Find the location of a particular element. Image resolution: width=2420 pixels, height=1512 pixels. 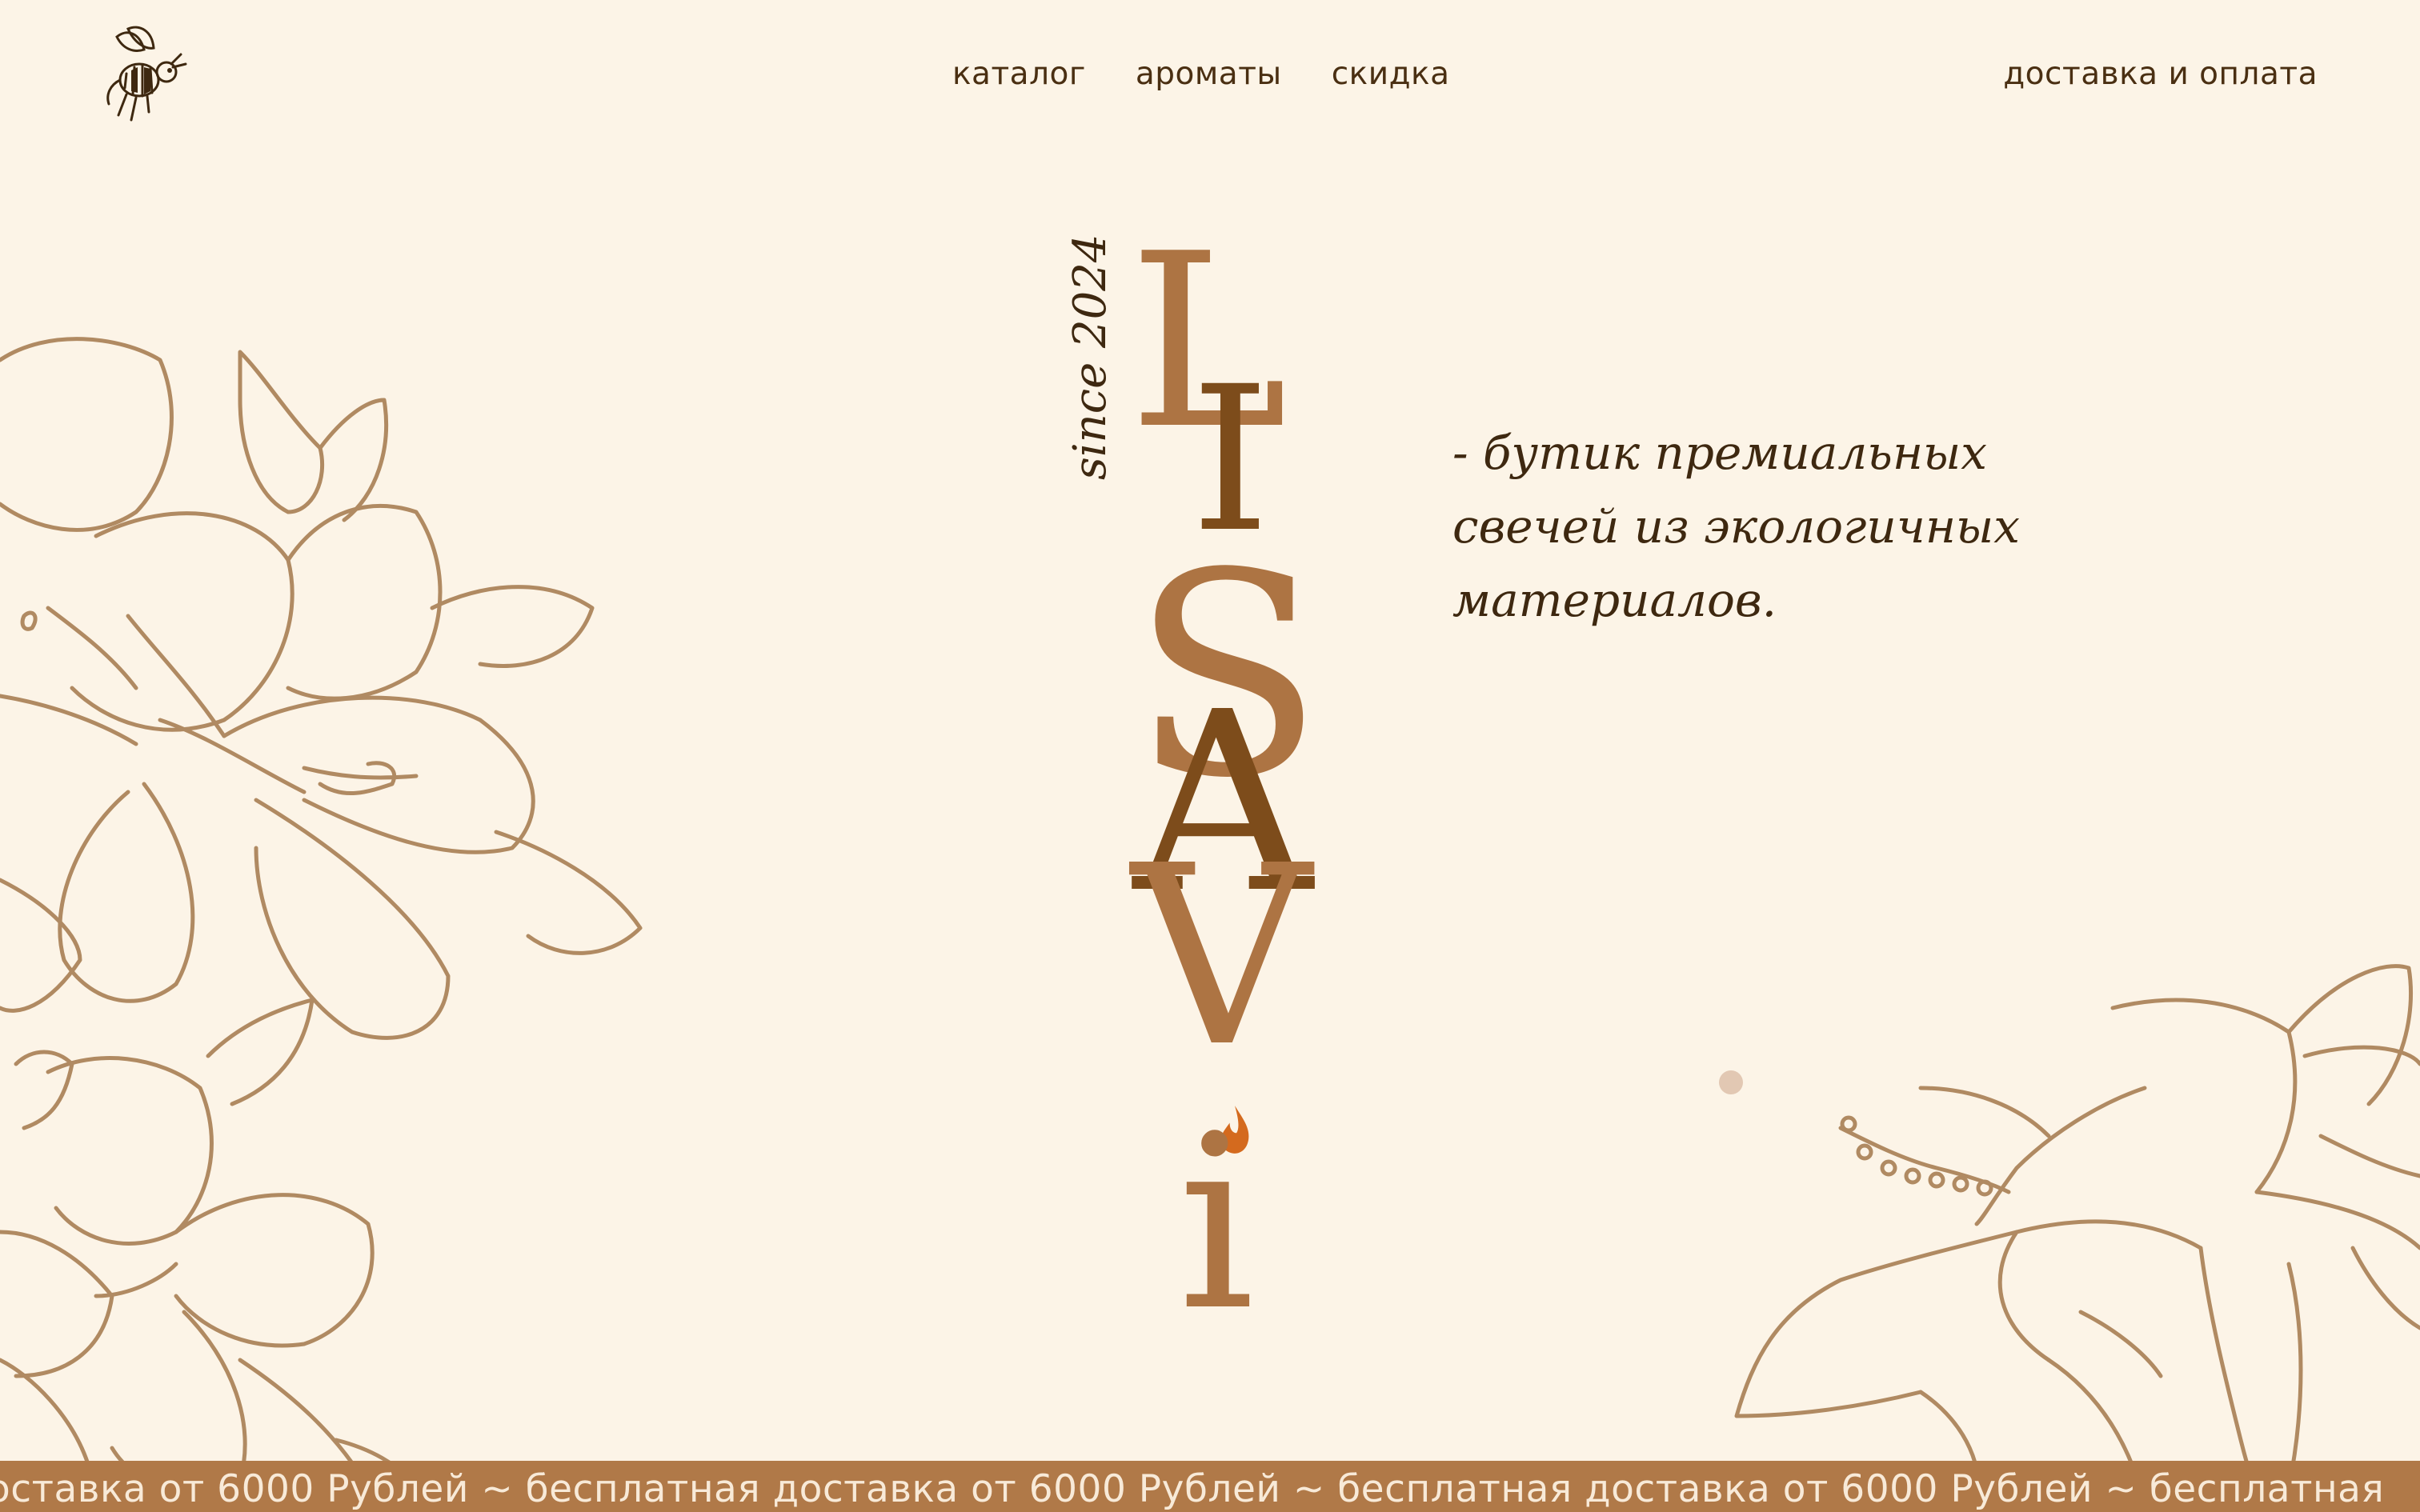

nav-aromas: ароматы is located at coordinates (1209, 74).